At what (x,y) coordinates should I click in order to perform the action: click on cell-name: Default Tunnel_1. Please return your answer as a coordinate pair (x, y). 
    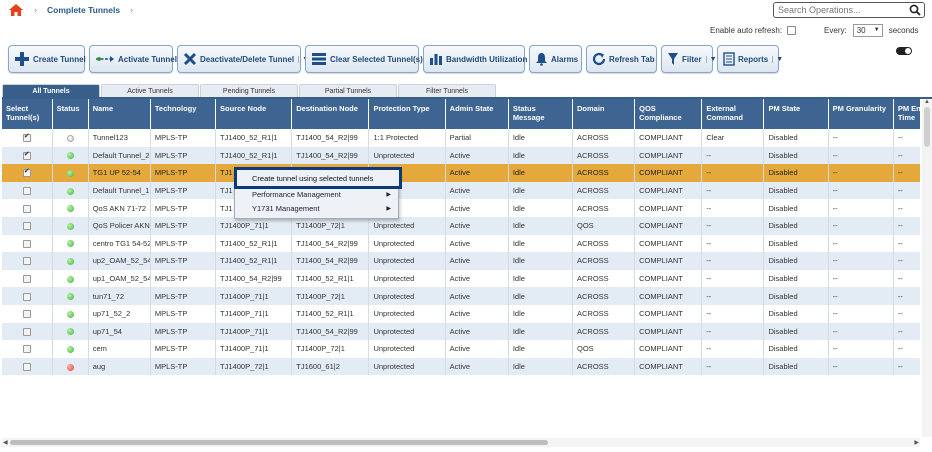
    Looking at the image, I should click on (119, 190).